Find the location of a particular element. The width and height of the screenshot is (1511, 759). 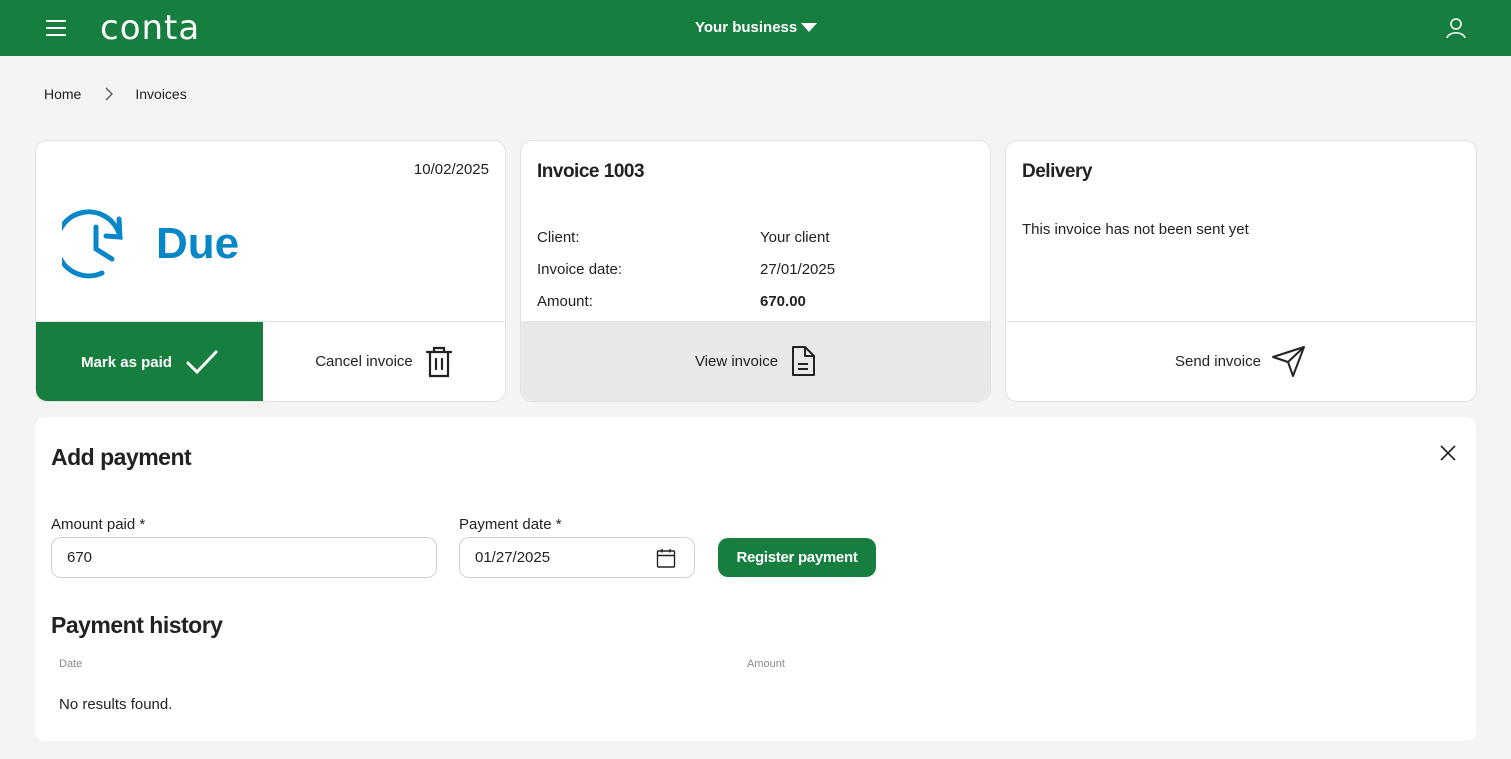

status-text: Due is located at coordinates (198, 243).